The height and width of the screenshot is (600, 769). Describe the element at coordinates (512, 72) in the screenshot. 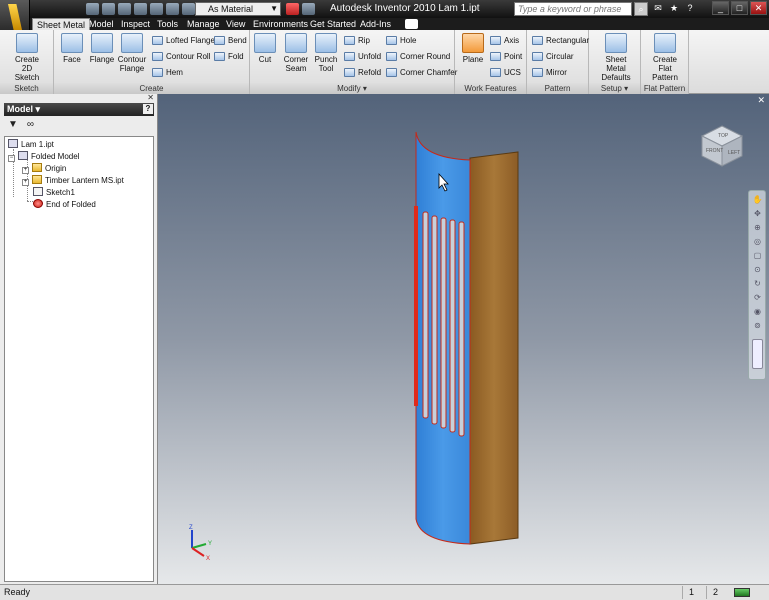

I see `ucs-label: UCS` at that location.